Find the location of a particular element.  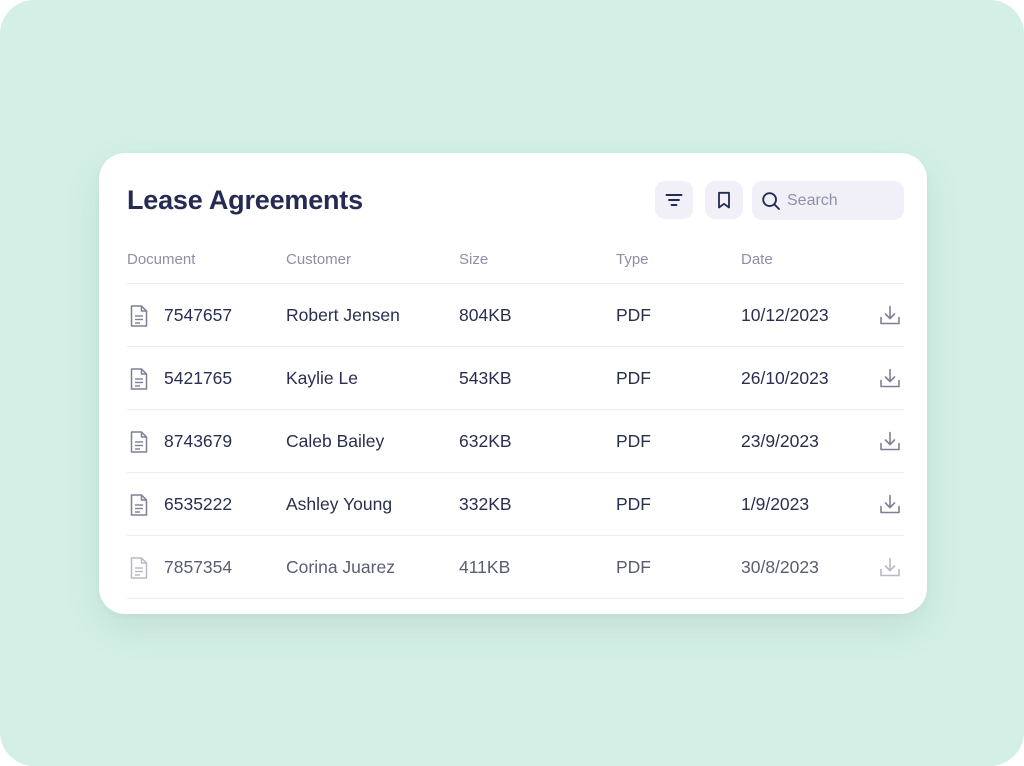

file-size: 411KB is located at coordinates (485, 567).